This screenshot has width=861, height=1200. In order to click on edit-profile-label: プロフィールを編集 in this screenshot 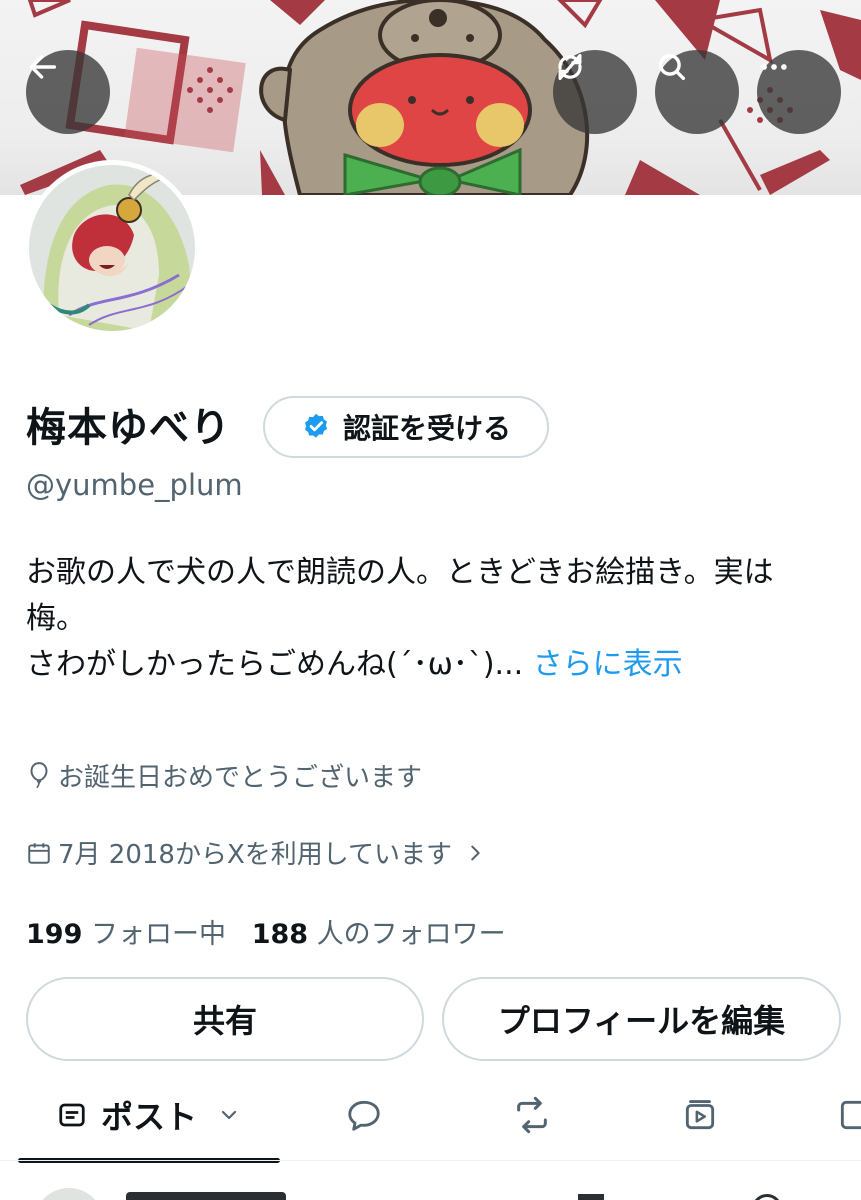, I will do `click(641, 1021)`.